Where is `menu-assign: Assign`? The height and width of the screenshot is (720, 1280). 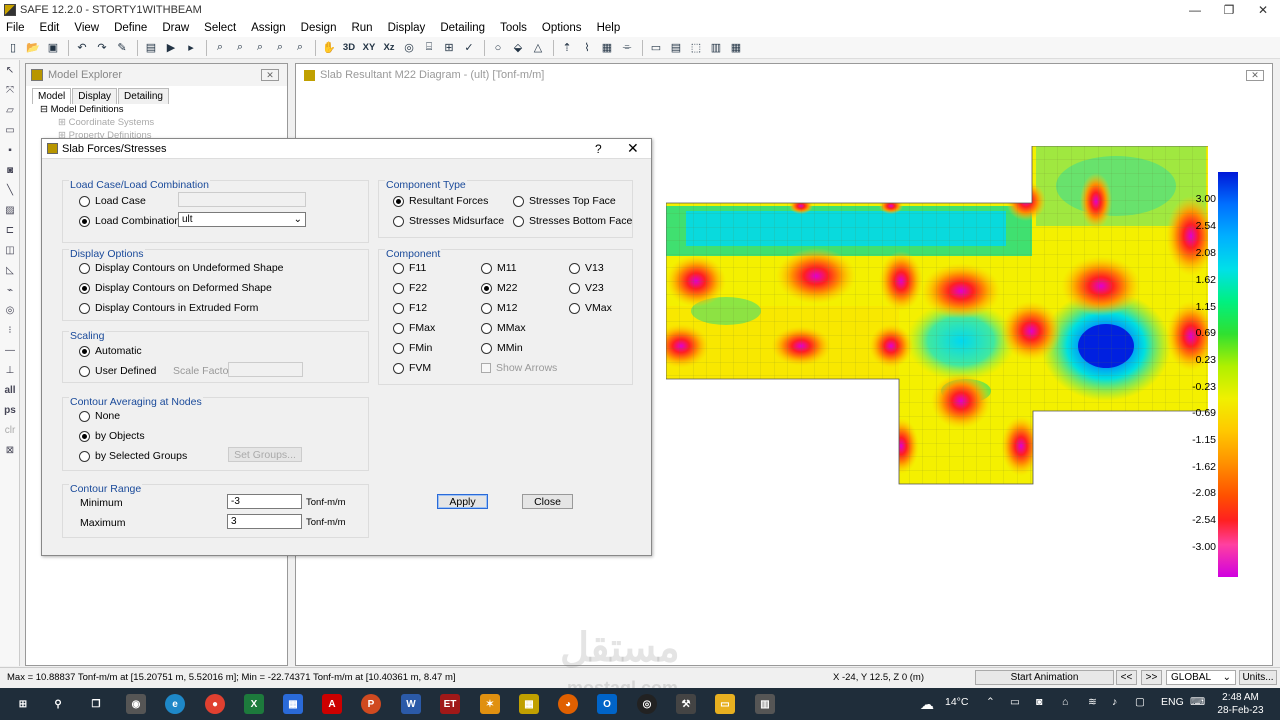 menu-assign: Assign is located at coordinates (268, 28).